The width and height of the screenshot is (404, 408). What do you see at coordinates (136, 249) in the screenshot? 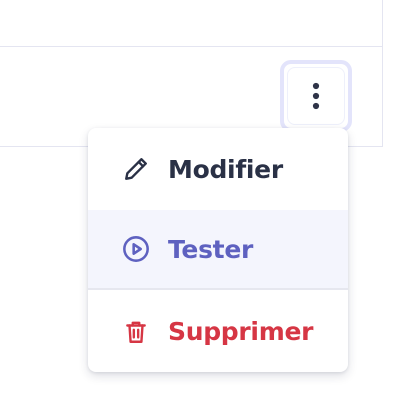
I see `play-circle-icon` at bounding box center [136, 249].